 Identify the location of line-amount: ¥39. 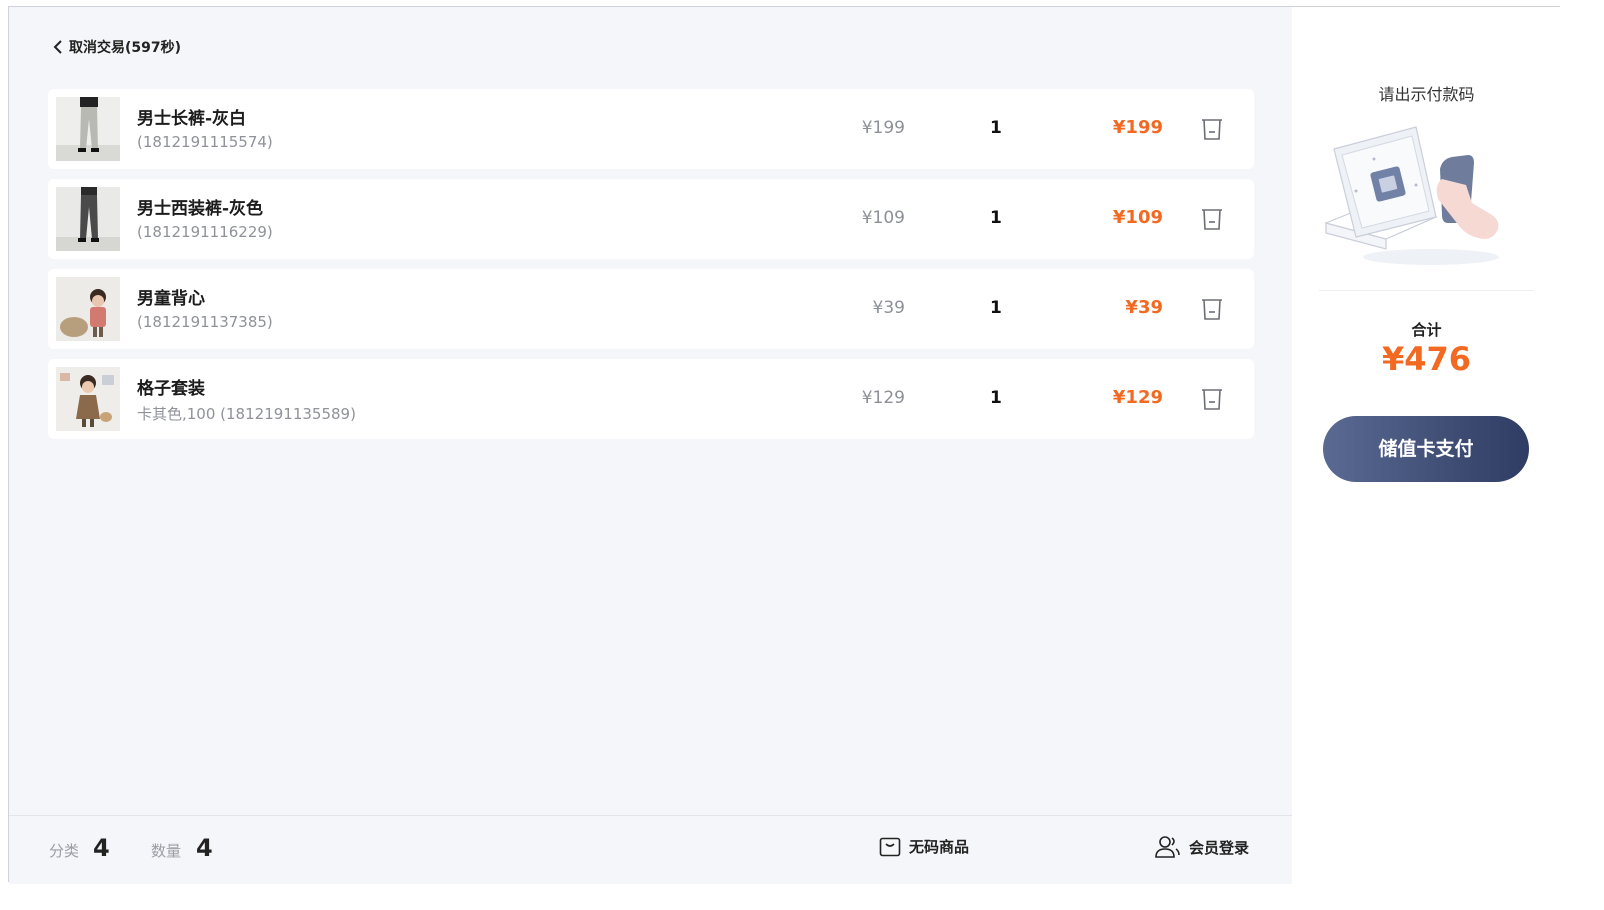
(1144, 307).